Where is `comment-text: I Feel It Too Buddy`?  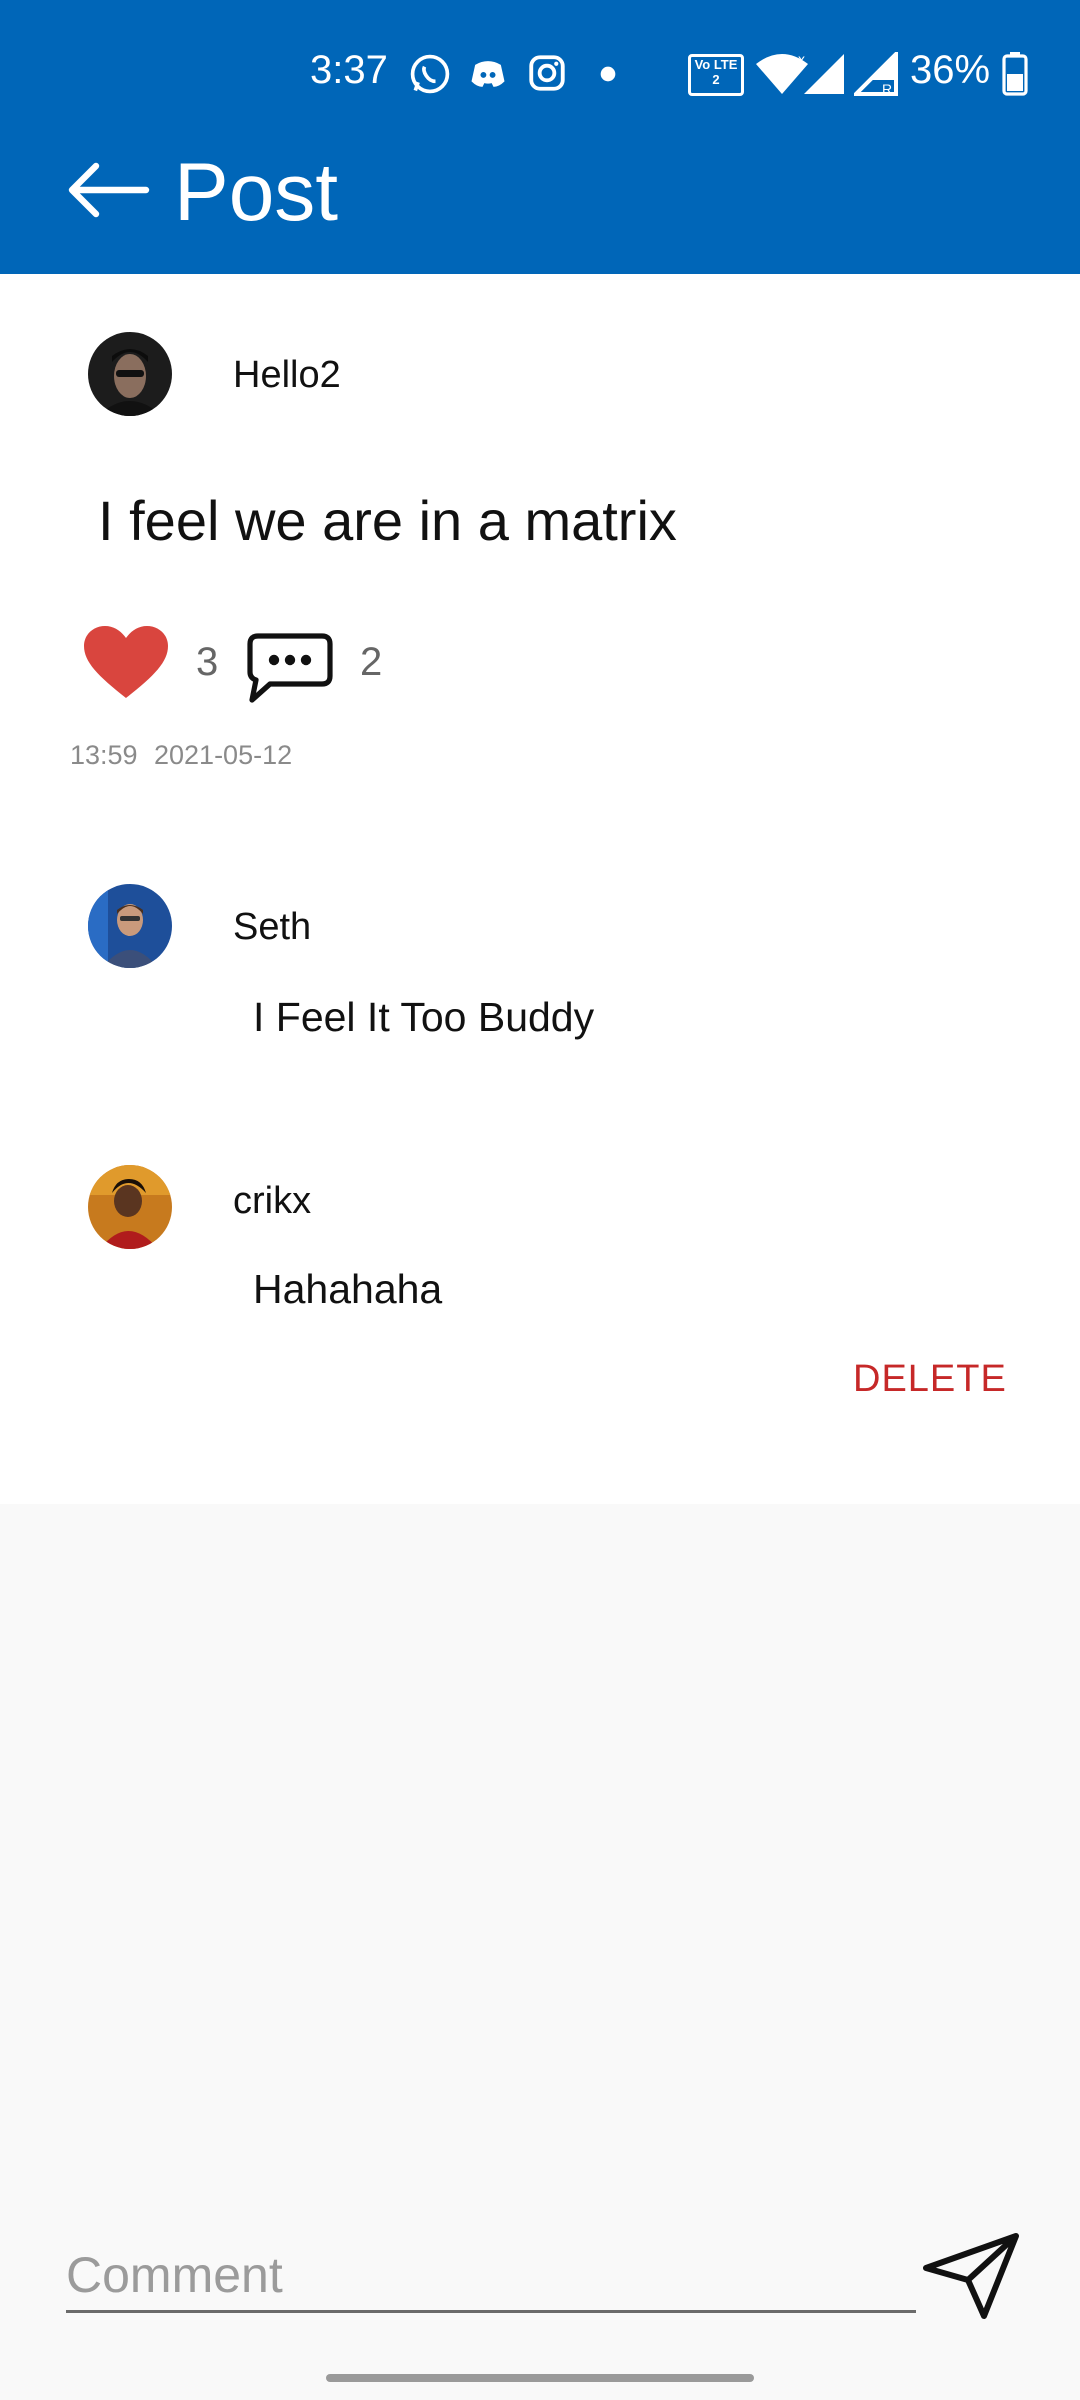
comment-text: I Feel It Too Buddy is located at coordinates (424, 1017).